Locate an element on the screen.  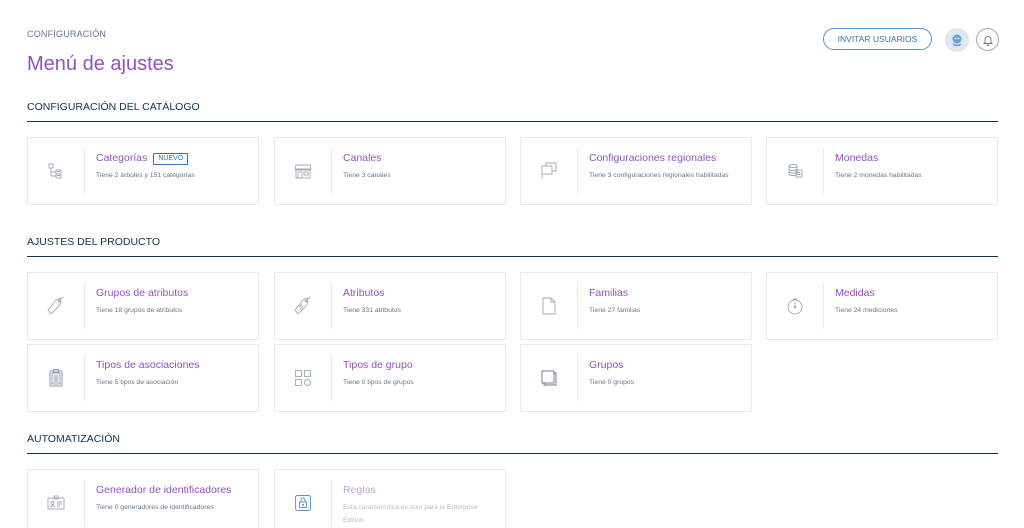
invite-users-button: INVITAR USUARIOS is located at coordinates (877, 39).